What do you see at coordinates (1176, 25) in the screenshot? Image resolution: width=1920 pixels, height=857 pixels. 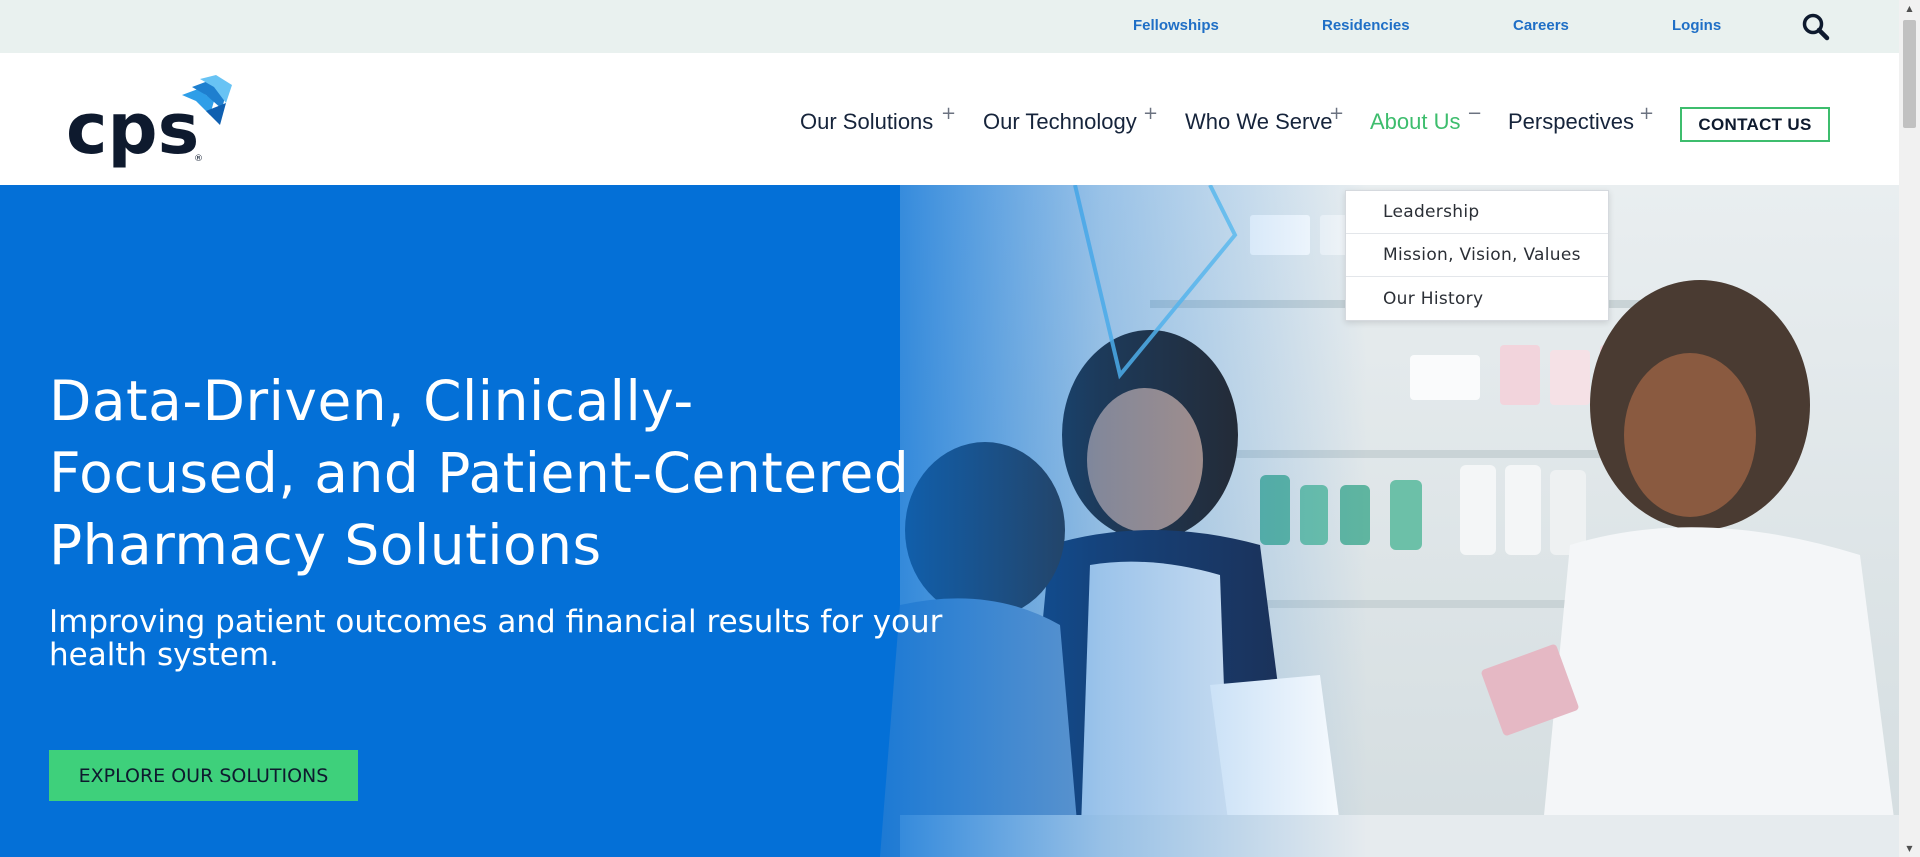 I see `utility-link-fellowships: Fellowships` at bounding box center [1176, 25].